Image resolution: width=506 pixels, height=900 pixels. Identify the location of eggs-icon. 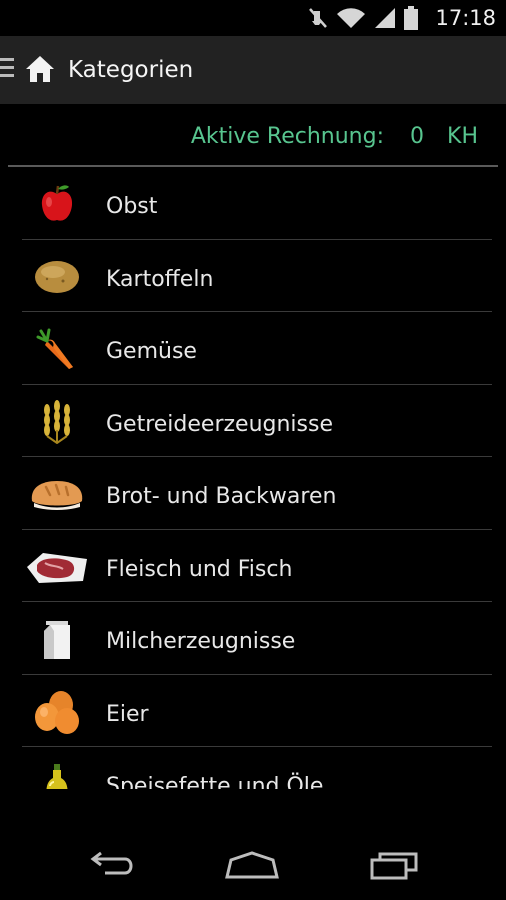
(57, 712).